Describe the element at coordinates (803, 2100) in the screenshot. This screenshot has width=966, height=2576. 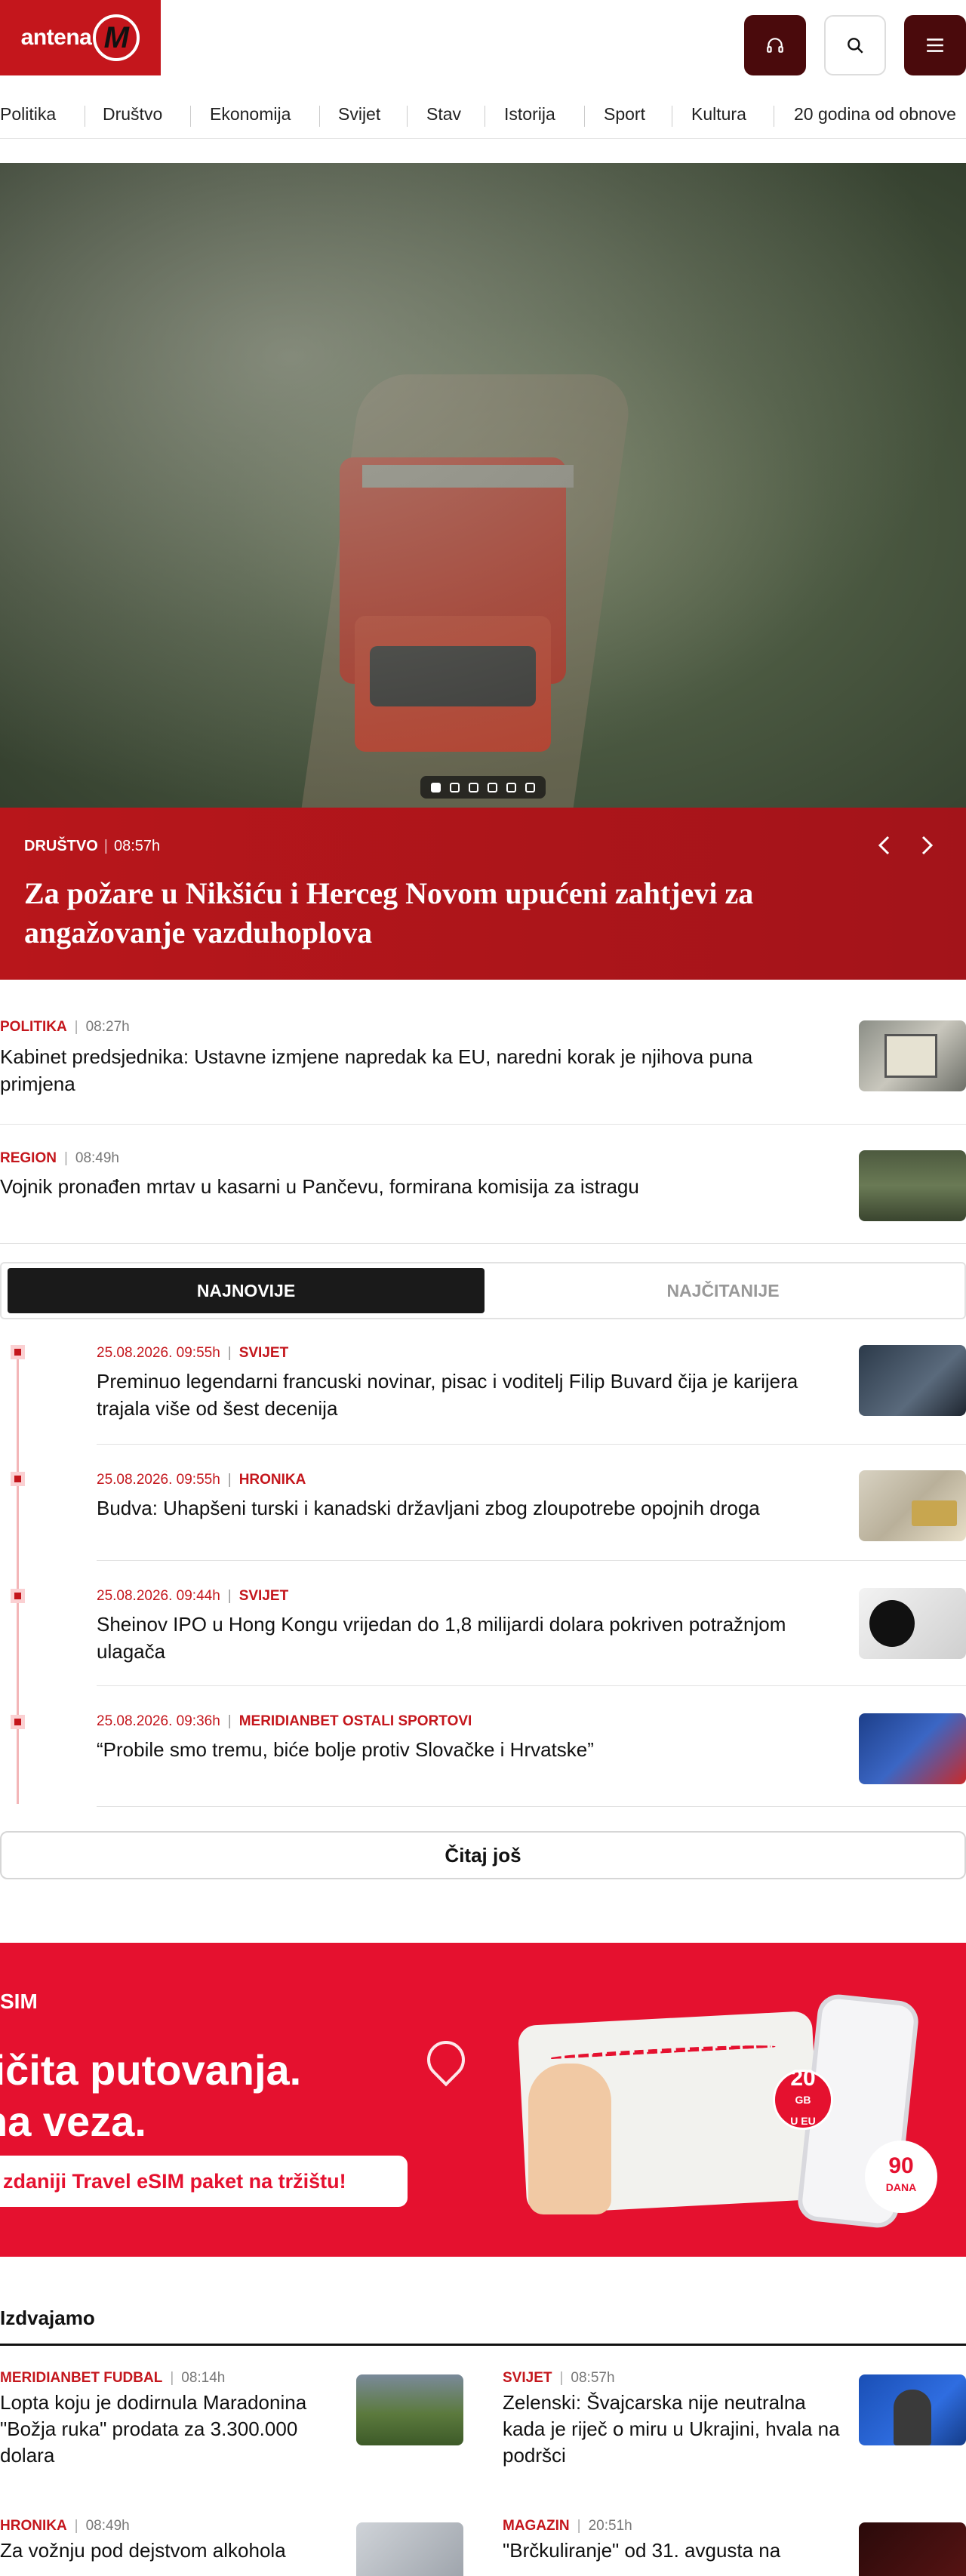
I see `badge-20gb-unit: GB` at that location.